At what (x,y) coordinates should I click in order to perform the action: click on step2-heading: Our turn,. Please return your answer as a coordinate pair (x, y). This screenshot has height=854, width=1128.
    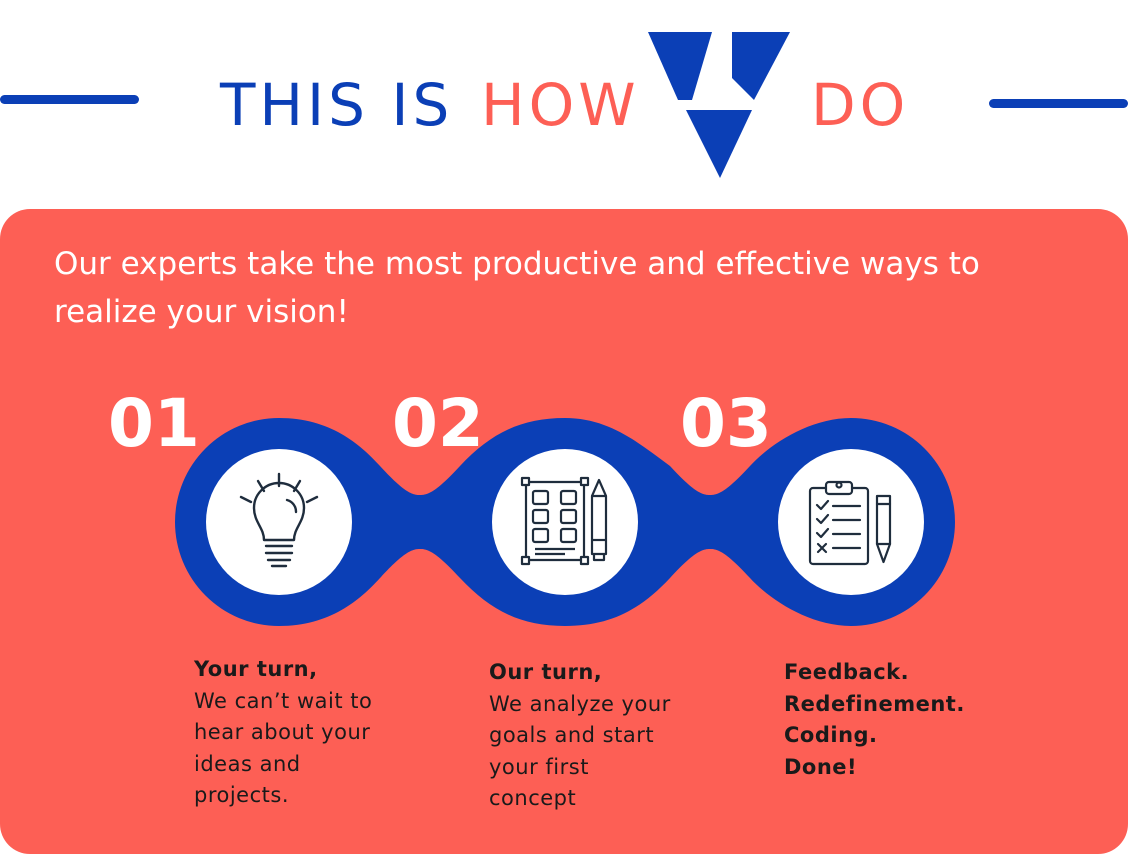
    Looking at the image, I should click on (546, 672).